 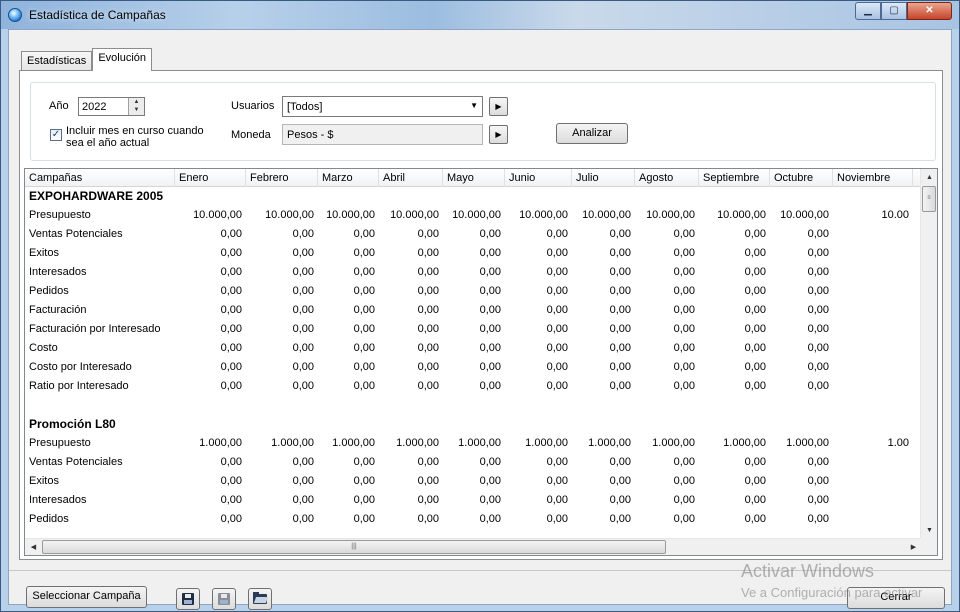 What do you see at coordinates (97, 15) in the screenshot?
I see `window-title: Estadística de Campañas` at bounding box center [97, 15].